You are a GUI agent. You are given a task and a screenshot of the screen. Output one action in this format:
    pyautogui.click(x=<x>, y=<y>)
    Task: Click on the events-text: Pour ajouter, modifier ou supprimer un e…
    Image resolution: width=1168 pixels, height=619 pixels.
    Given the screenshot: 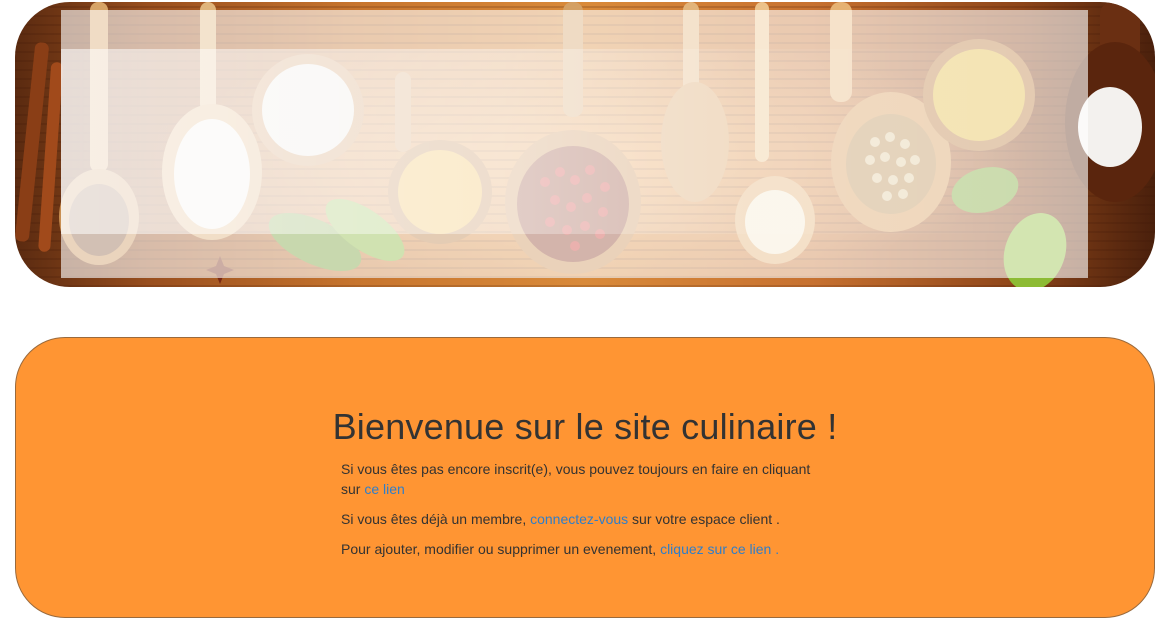 What is the action you would take?
    pyautogui.click(x=501, y=549)
    